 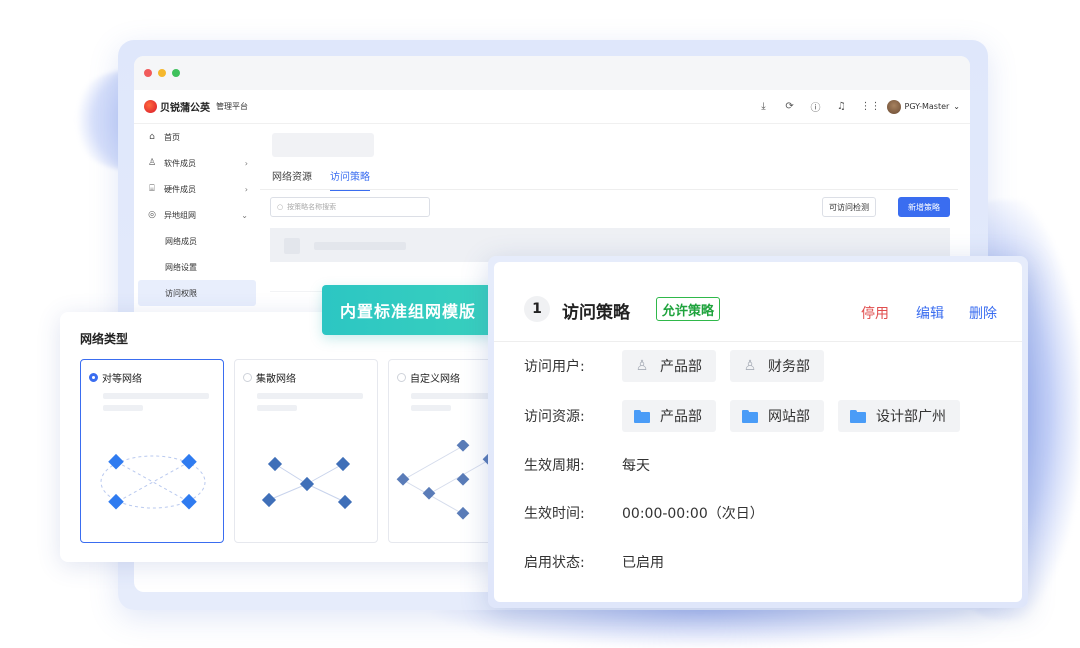 What do you see at coordinates (789, 367) in the screenshot?
I see `chip-label: 财务部` at bounding box center [789, 367].